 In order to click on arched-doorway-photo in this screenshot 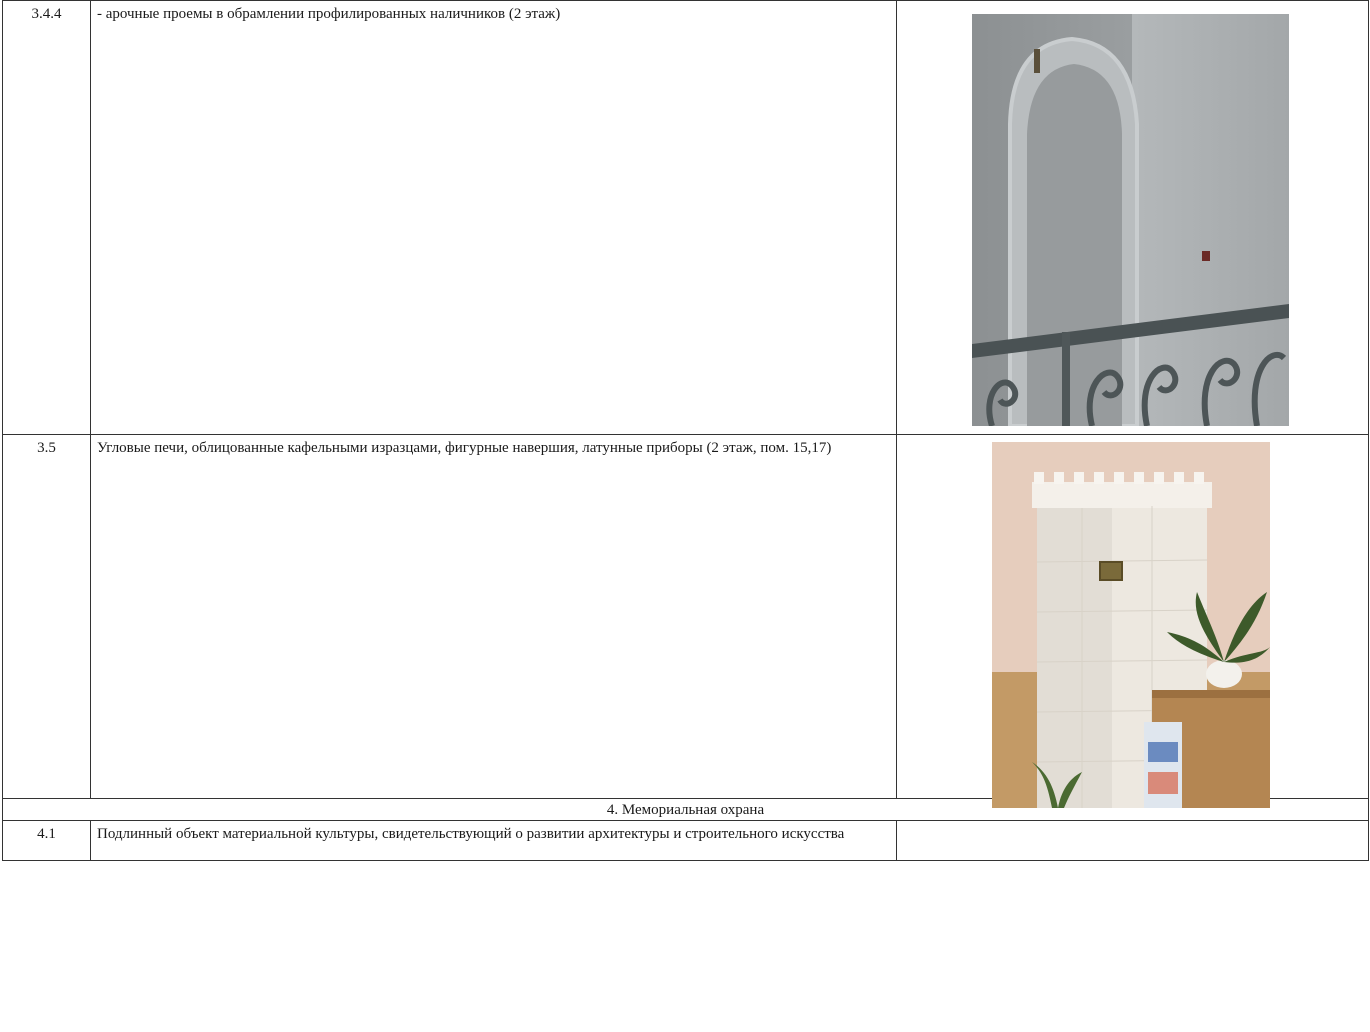, I will do `click(1130, 220)`.